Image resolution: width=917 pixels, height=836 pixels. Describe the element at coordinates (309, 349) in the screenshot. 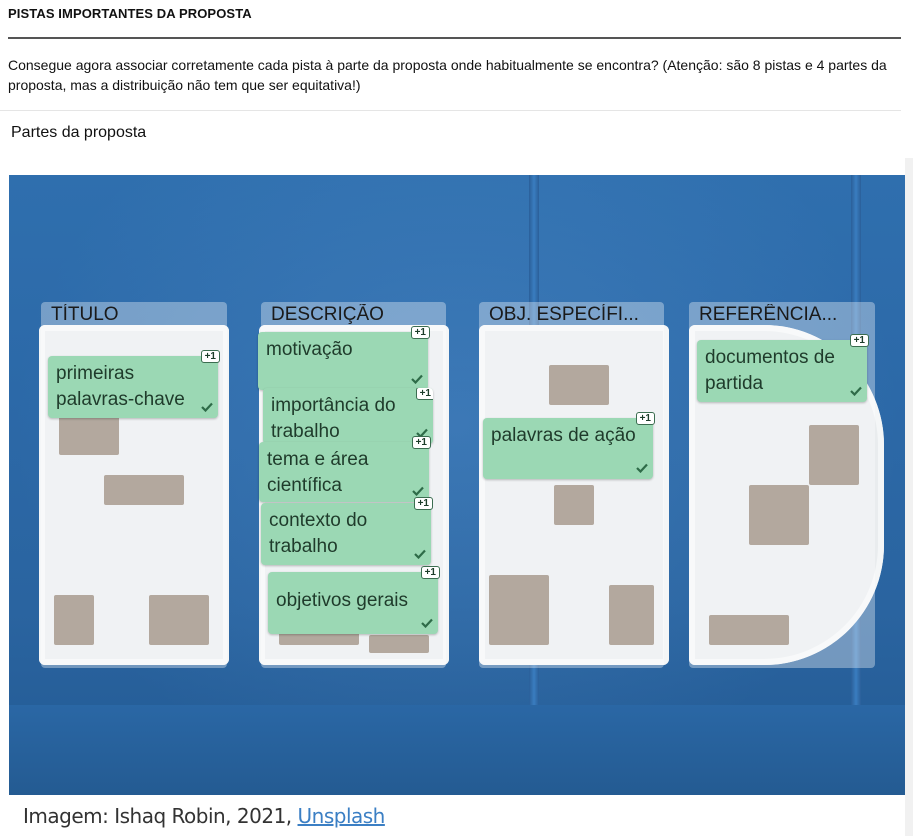

I see `clue-card-label: motivação` at that location.